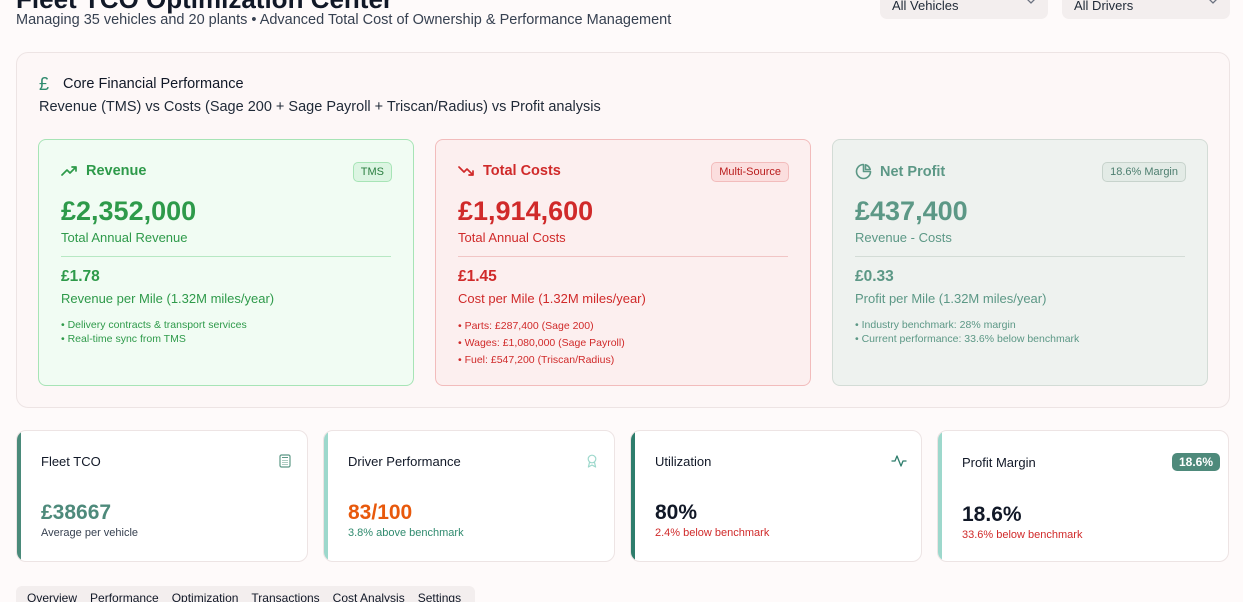  Describe the element at coordinates (526, 211) in the screenshot. I see `total-costs-value: £1,914,600` at that location.